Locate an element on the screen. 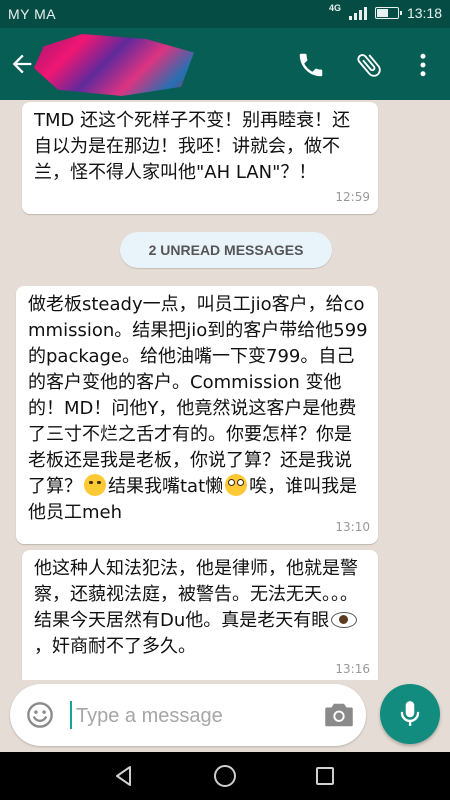  text-cursor is located at coordinates (71, 715).